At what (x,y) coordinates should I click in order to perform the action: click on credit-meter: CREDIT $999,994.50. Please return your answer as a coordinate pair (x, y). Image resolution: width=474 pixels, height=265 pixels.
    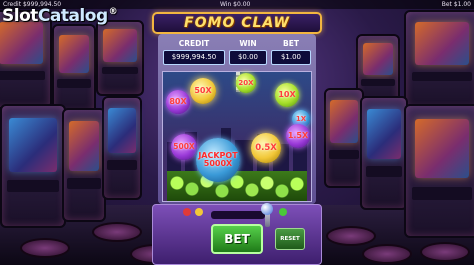
    Looking at the image, I should click on (194, 53).